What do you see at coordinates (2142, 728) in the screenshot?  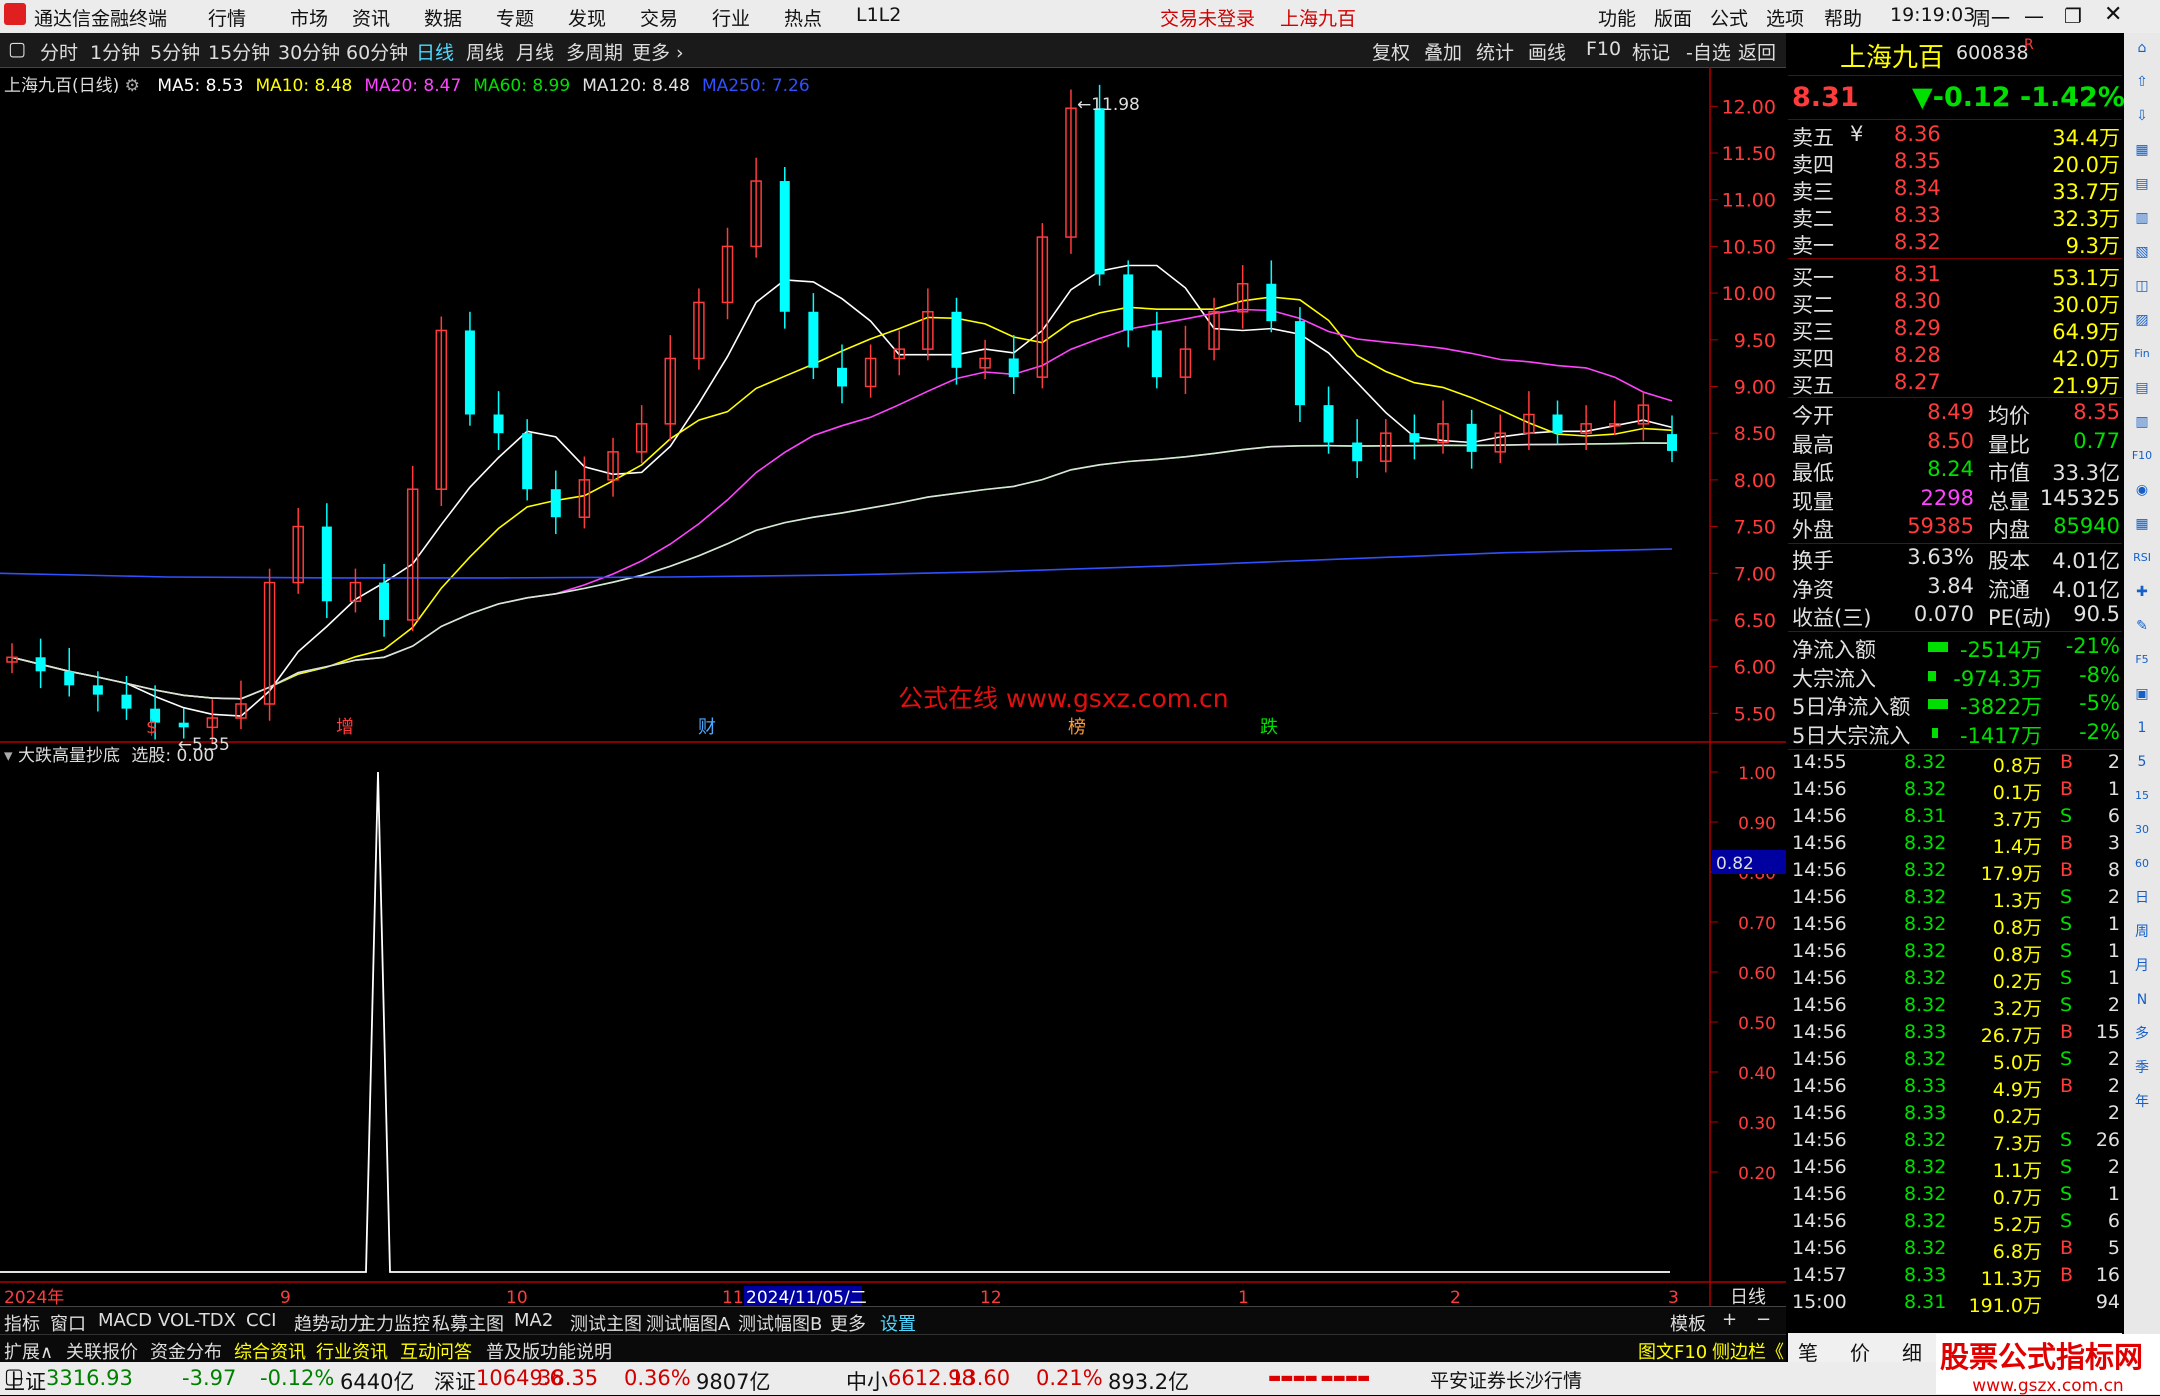 I see `side-icon-20: 1` at bounding box center [2142, 728].